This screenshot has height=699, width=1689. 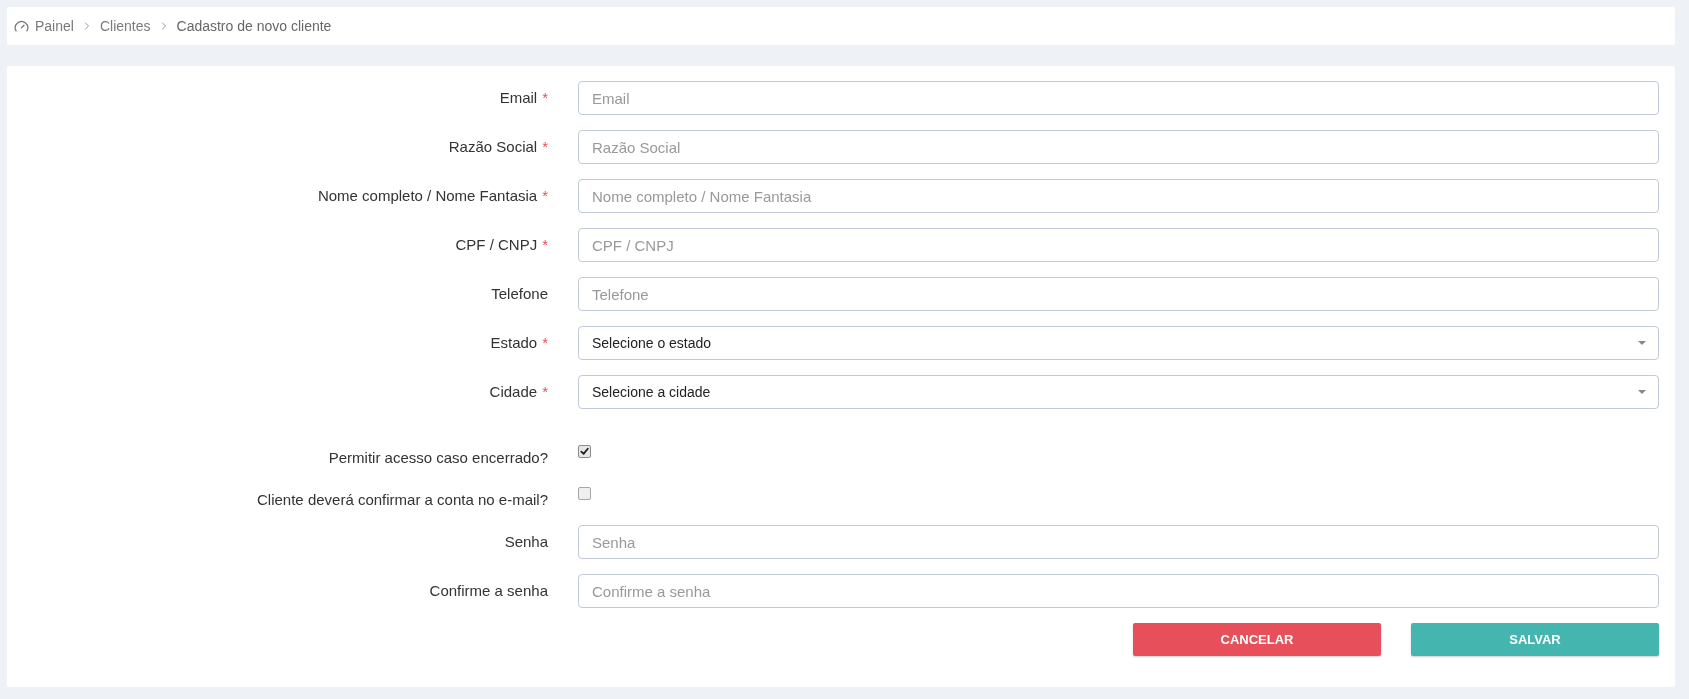 What do you see at coordinates (526, 542) in the screenshot?
I see `field-label: Senha` at bounding box center [526, 542].